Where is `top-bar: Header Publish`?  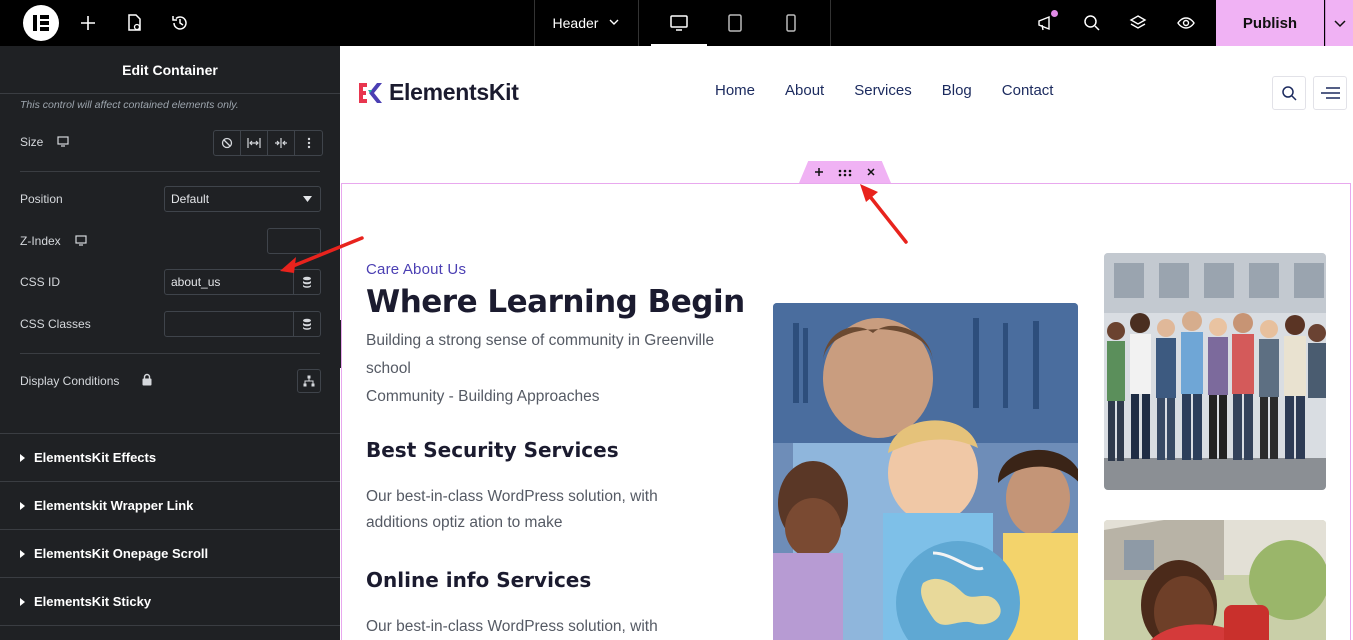
top-bar: Header Publish is located at coordinates (676, 23).